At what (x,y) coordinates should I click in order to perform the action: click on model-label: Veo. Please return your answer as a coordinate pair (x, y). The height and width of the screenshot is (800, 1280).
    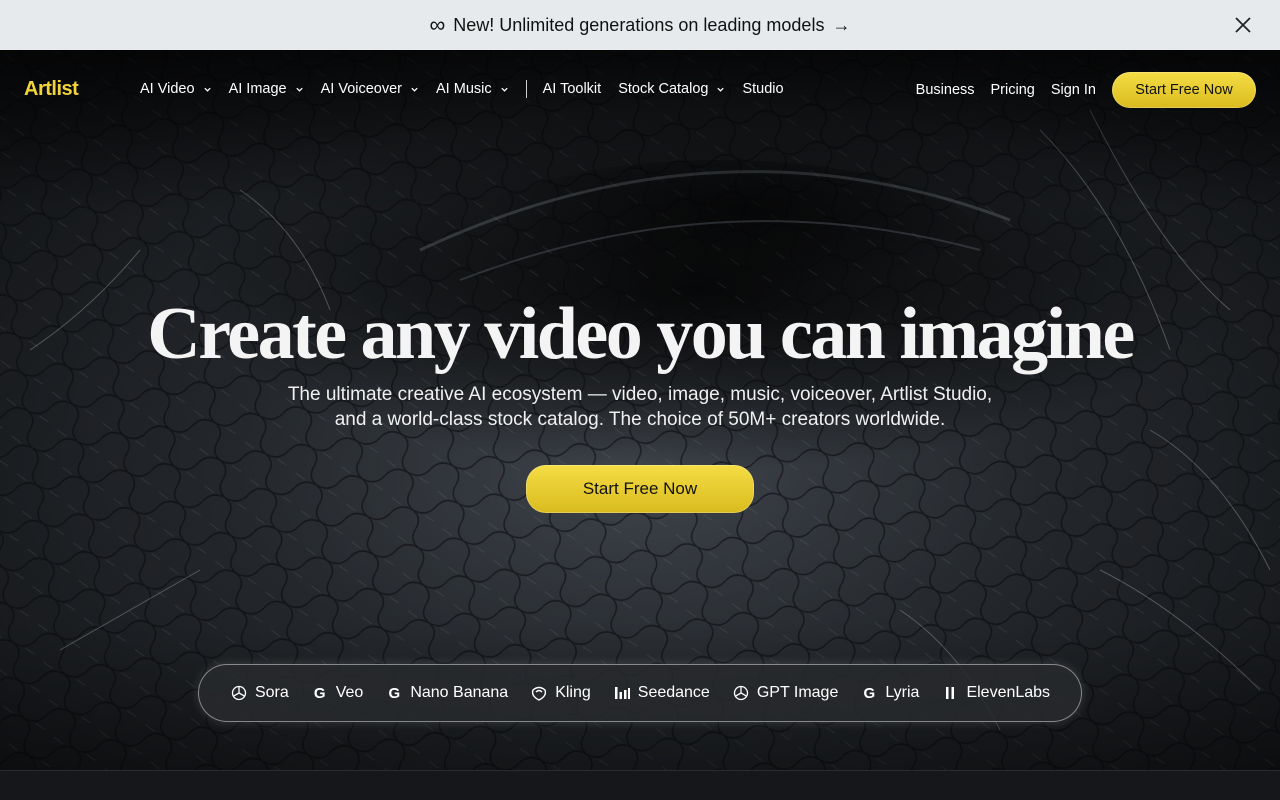
    Looking at the image, I should click on (349, 692).